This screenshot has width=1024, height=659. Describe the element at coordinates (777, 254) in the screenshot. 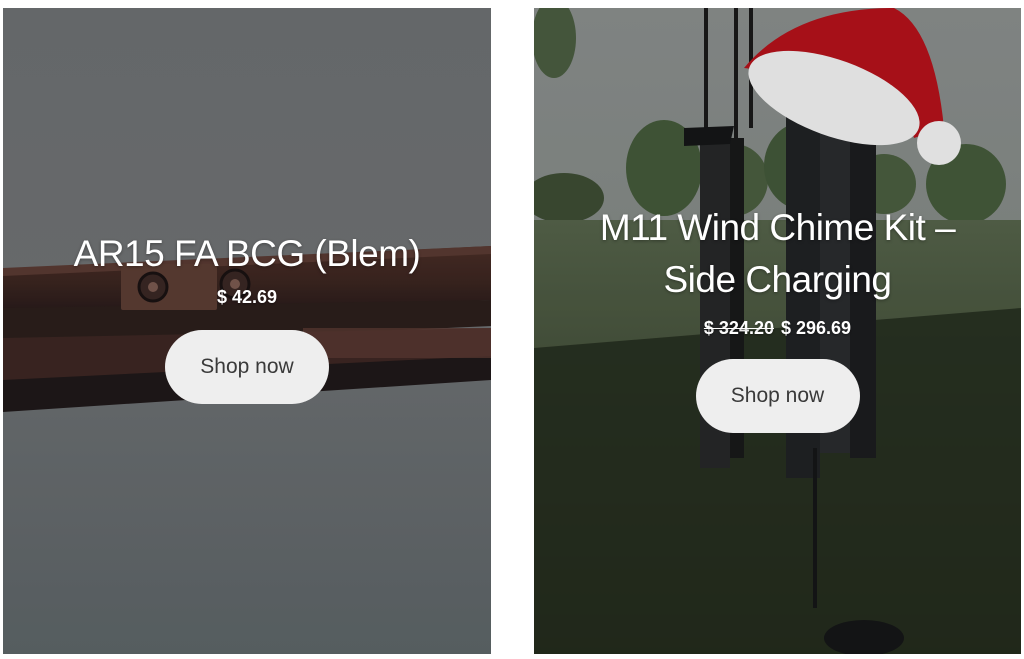

I see `product-title: M11 Wind Chime Kit – Side Charging` at that location.